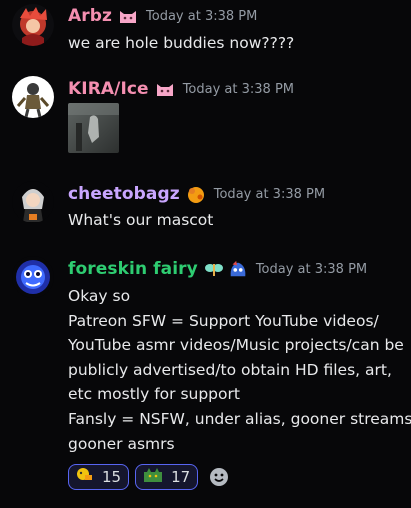 This screenshot has height=508, width=411. What do you see at coordinates (234, 220) in the screenshot?
I see `message-text: What's our mascot` at bounding box center [234, 220].